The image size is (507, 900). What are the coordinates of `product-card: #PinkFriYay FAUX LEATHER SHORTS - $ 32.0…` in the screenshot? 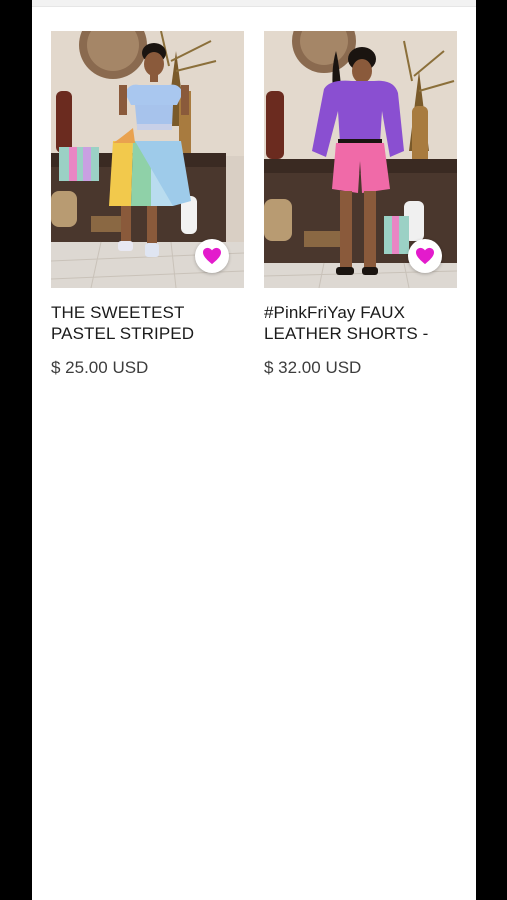 It's located at (360, 204).